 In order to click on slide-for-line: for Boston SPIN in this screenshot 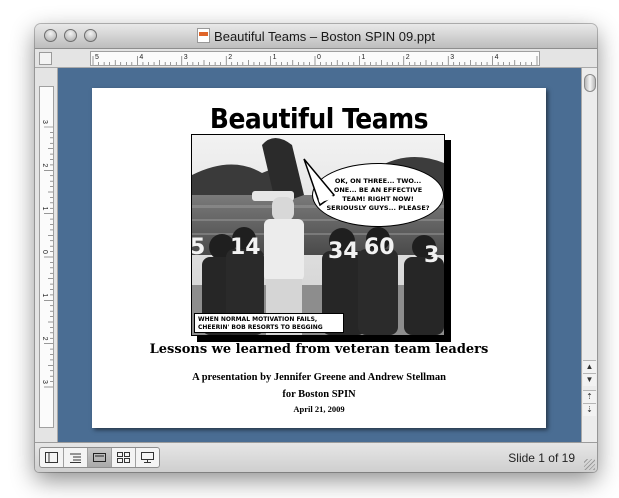, I will do `click(319, 394)`.